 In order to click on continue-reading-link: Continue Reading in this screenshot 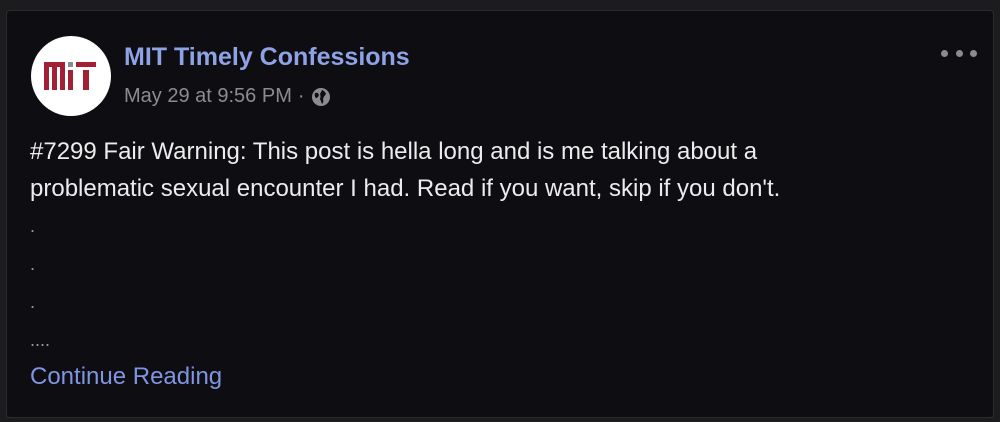, I will do `click(126, 377)`.